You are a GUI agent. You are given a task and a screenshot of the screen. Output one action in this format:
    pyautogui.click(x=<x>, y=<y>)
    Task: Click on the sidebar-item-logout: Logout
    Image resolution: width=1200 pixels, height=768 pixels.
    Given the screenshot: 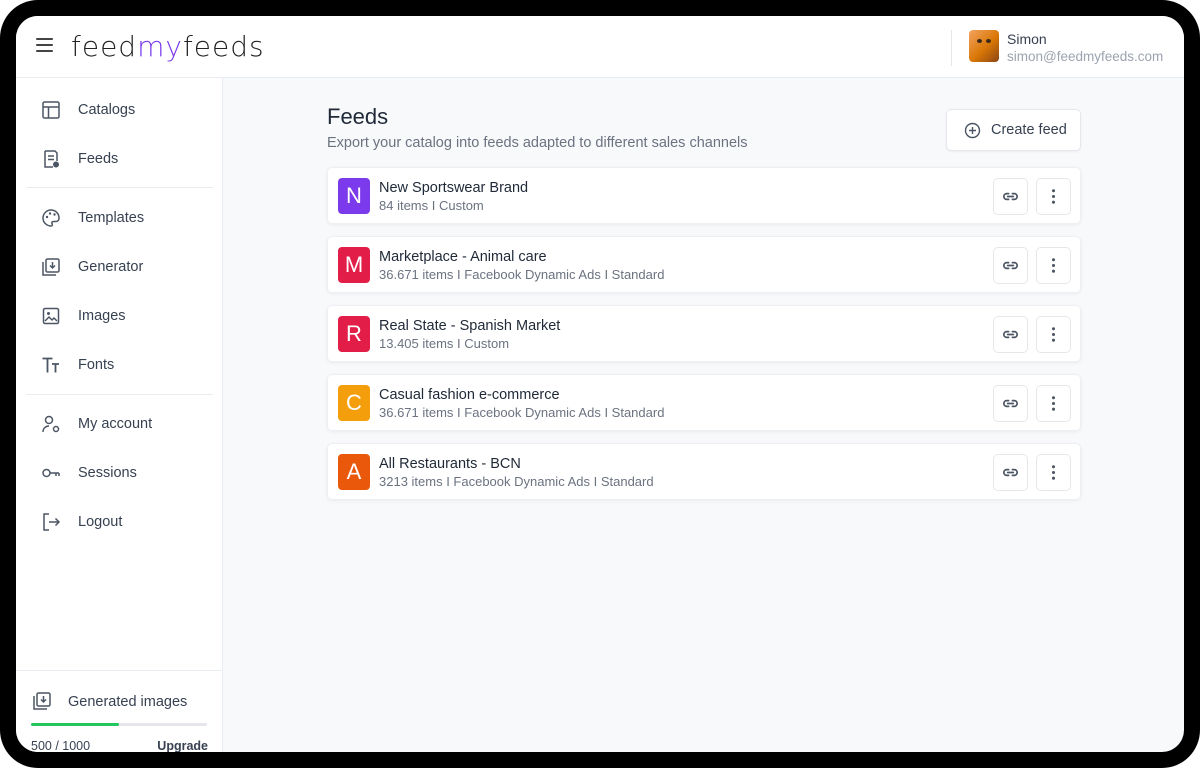 What is the action you would take?
    pyautogui.click(x=119, y=522)
    